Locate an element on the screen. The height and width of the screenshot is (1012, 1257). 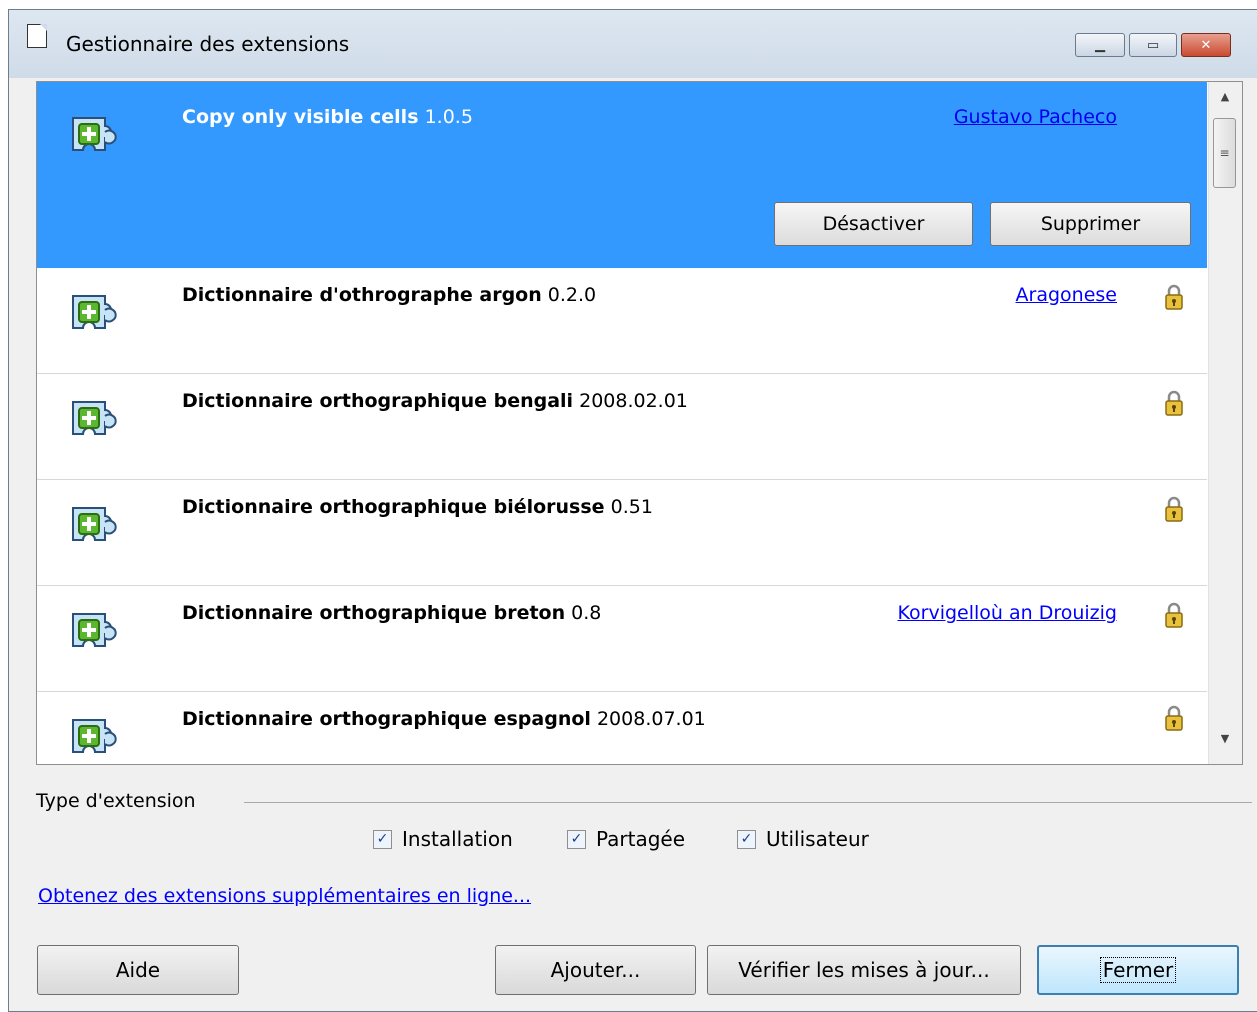
maximize-button: ▭ is located at coordinates (1153, 45).